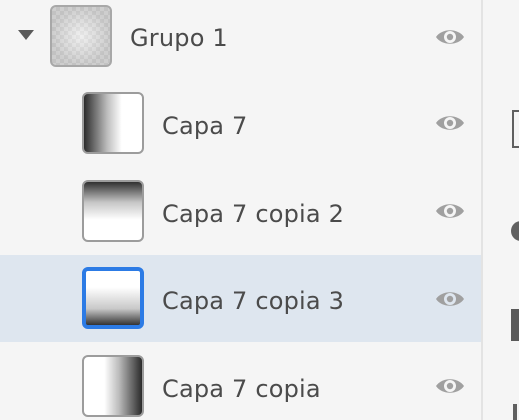 The width and height of the screenshot is (519, 420). Describe the element at coordinates (501, 210) in the screenshot. I see `side-toolbar` at that location.